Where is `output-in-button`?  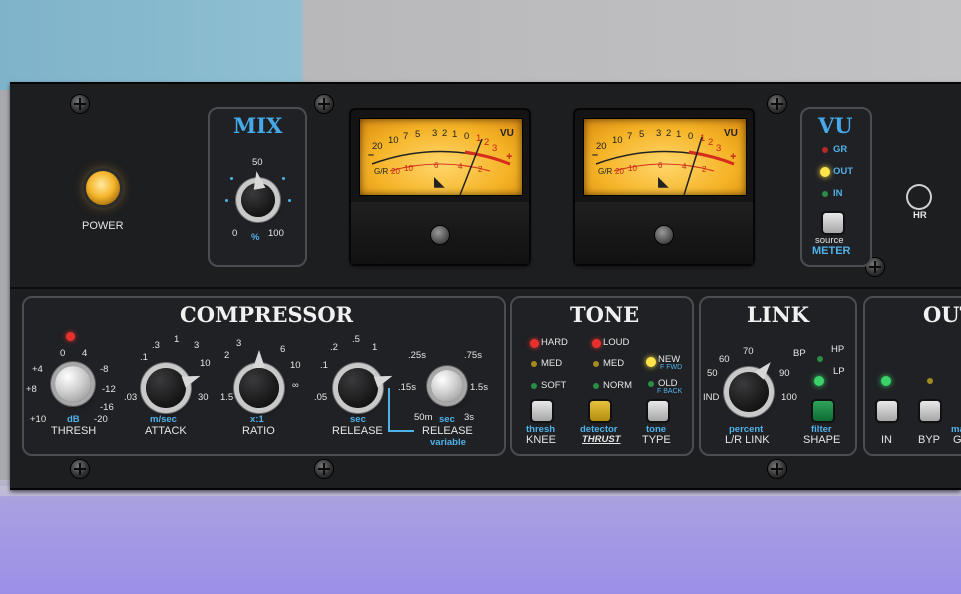 output-in-button is located at coordinates (887, 411).